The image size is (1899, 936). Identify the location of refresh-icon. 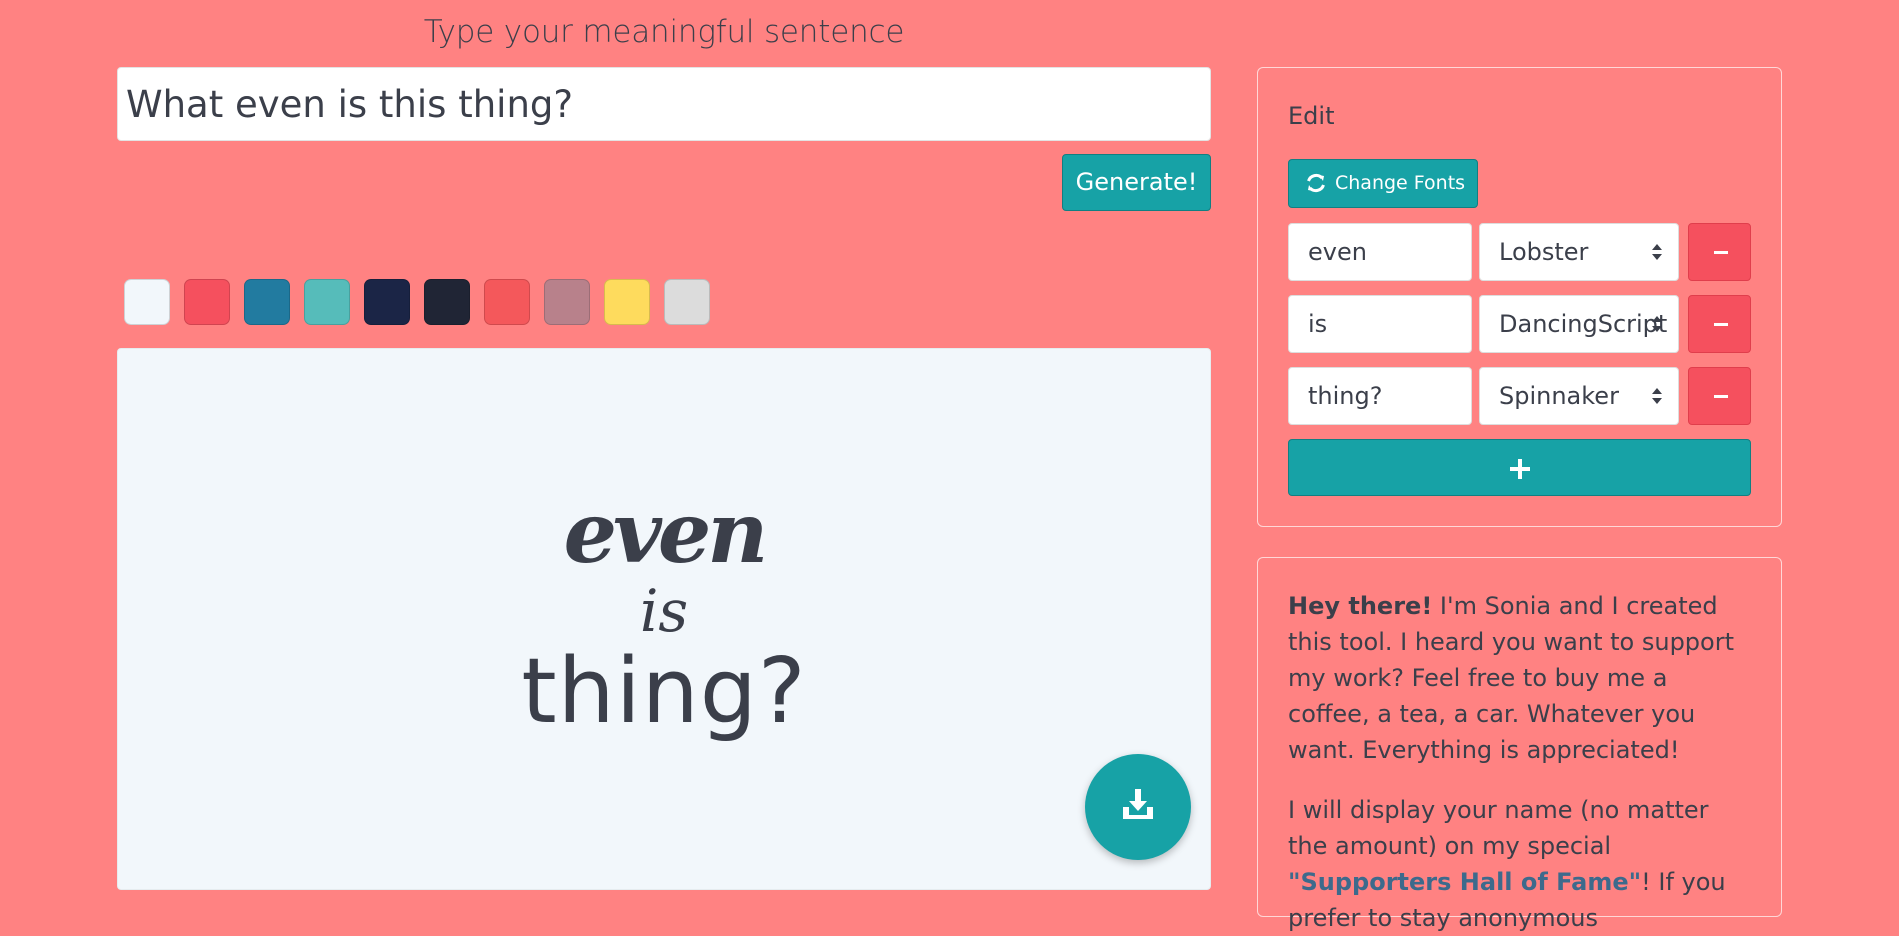
(1316, 183).